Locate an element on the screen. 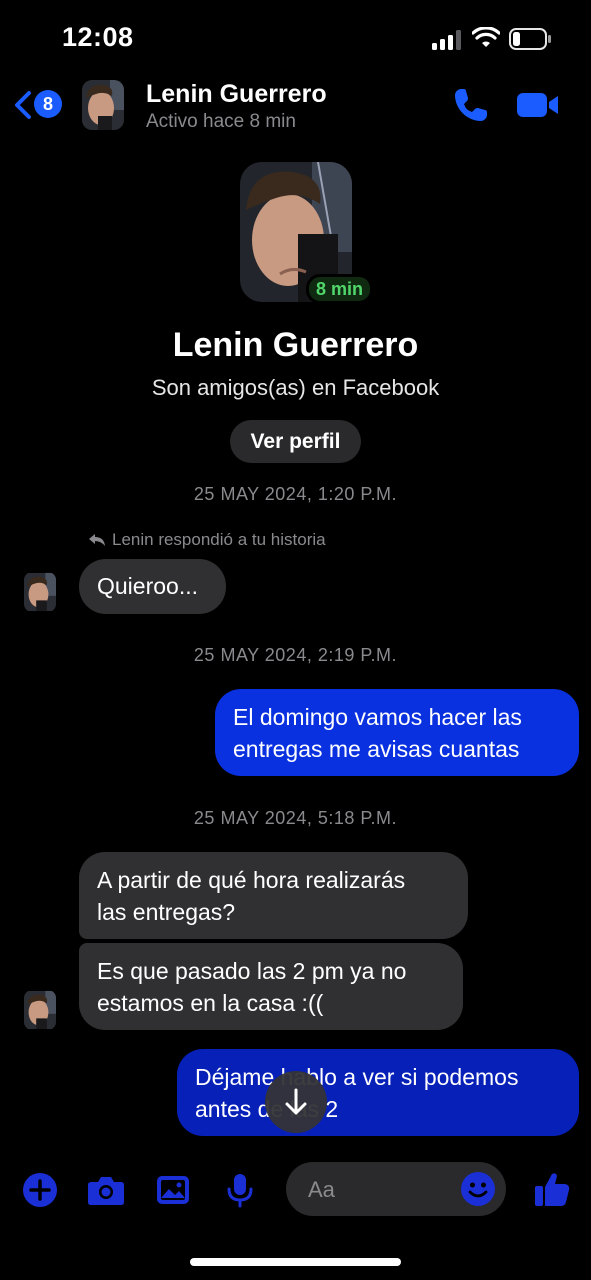 This screenshot has height=1280, width=591. wifi-icon is located at coordinates (486, 37).